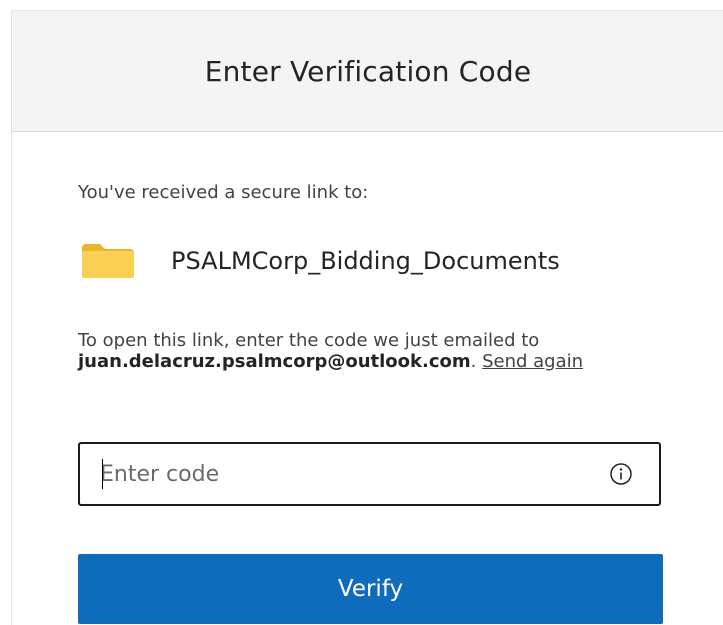 The width and height of the screenshot is (723, 625). I want to click on email-address: juan.delacruz.psalmcorp@outlook.com, so click(274, 361).